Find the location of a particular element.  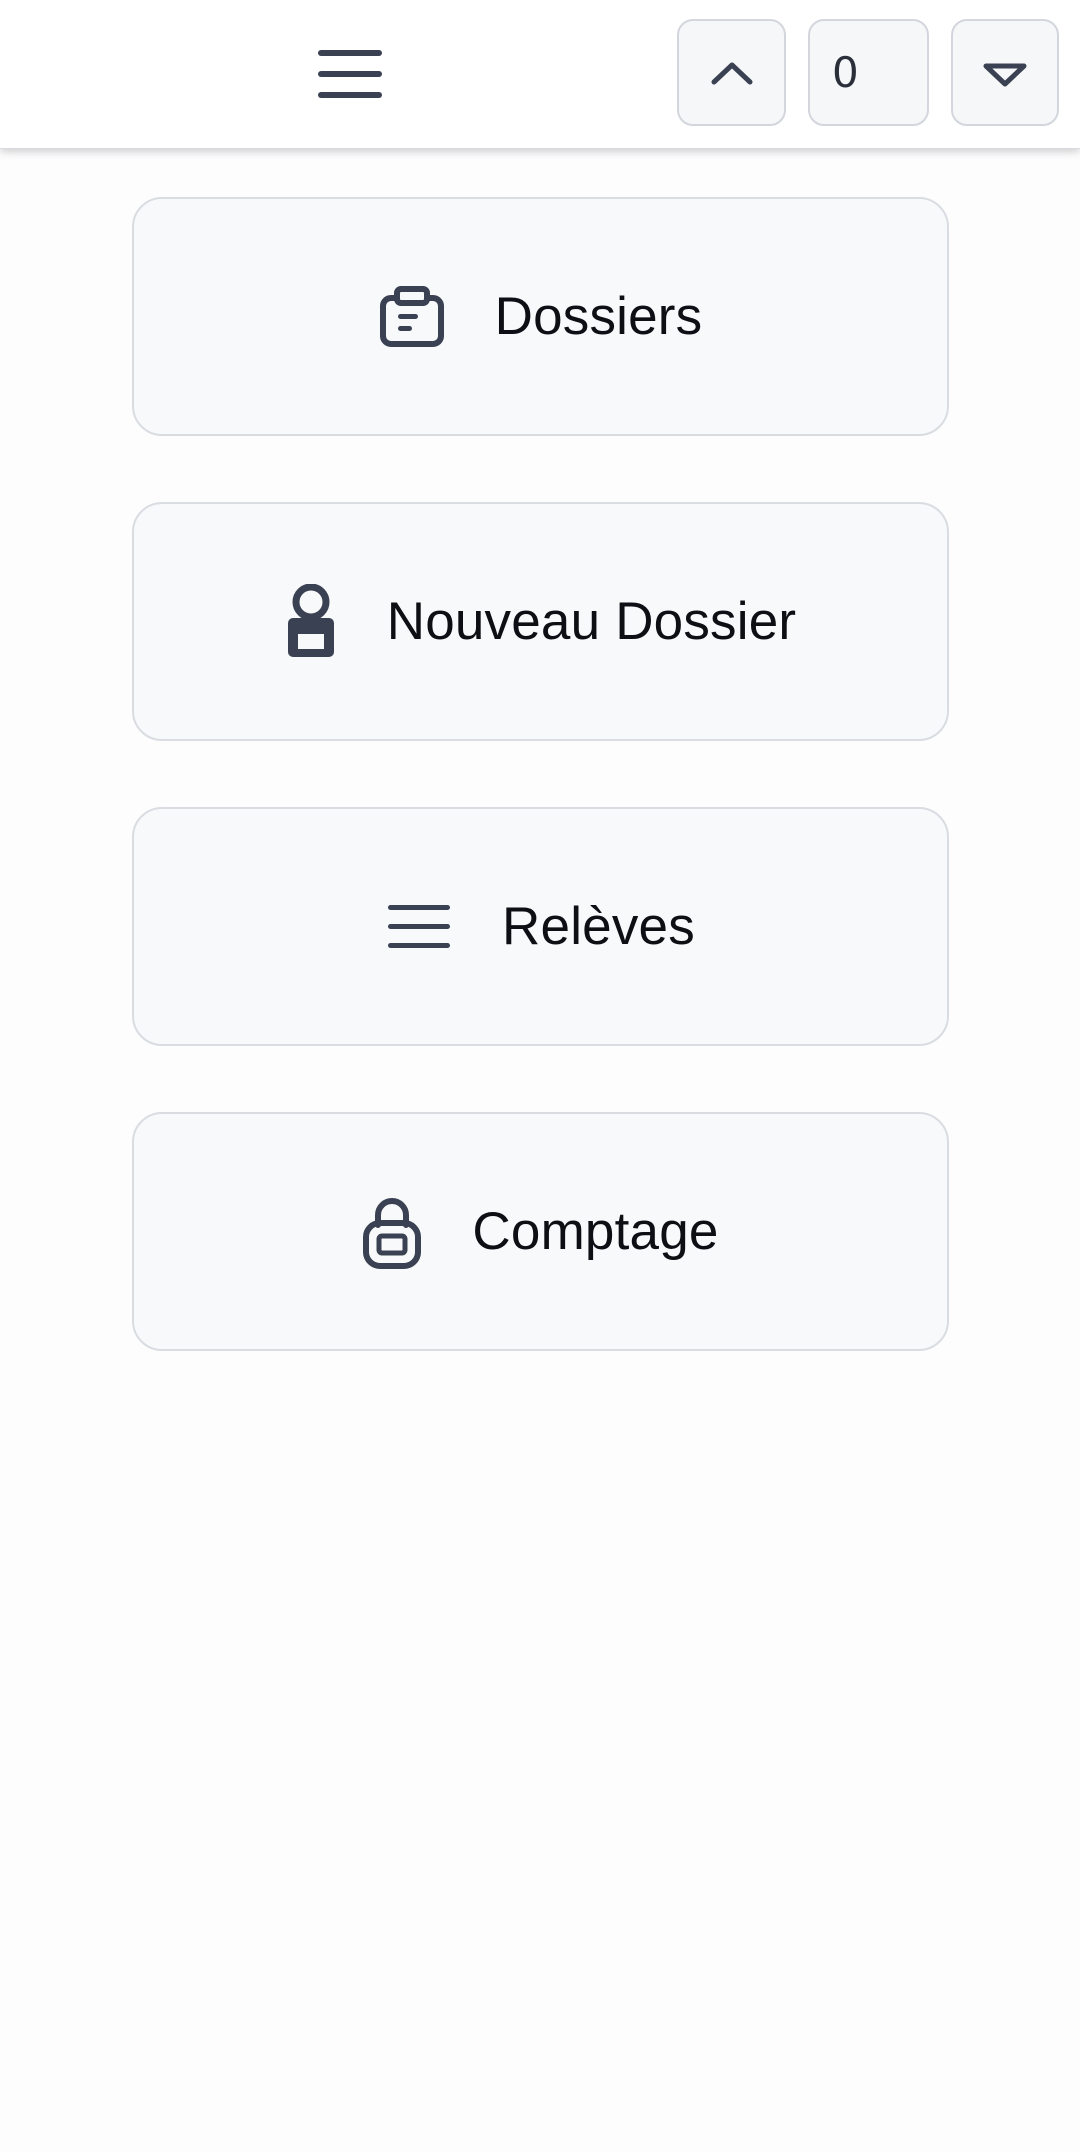

padlock-icon is located at coordinates (392, 1232).